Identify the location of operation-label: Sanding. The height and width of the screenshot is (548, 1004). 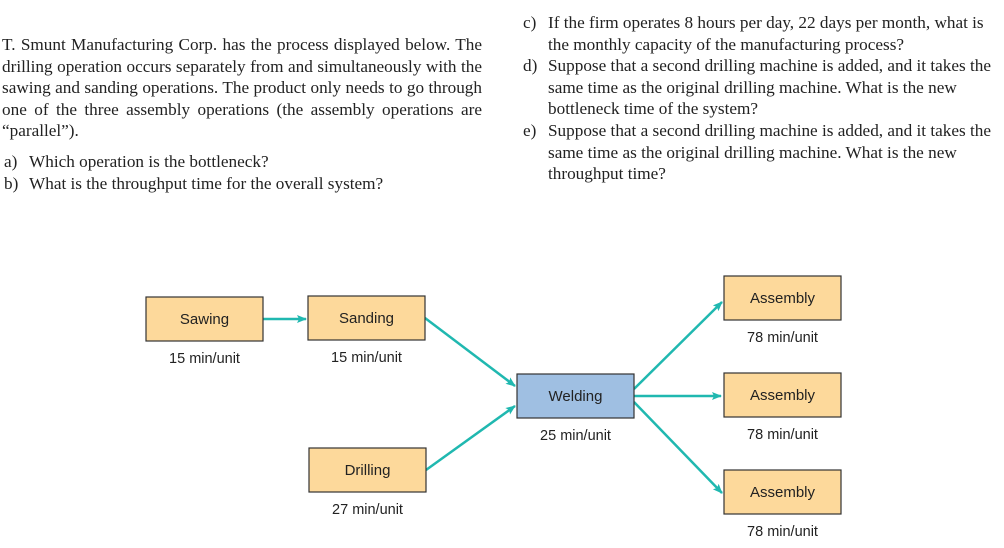
(366, 318).